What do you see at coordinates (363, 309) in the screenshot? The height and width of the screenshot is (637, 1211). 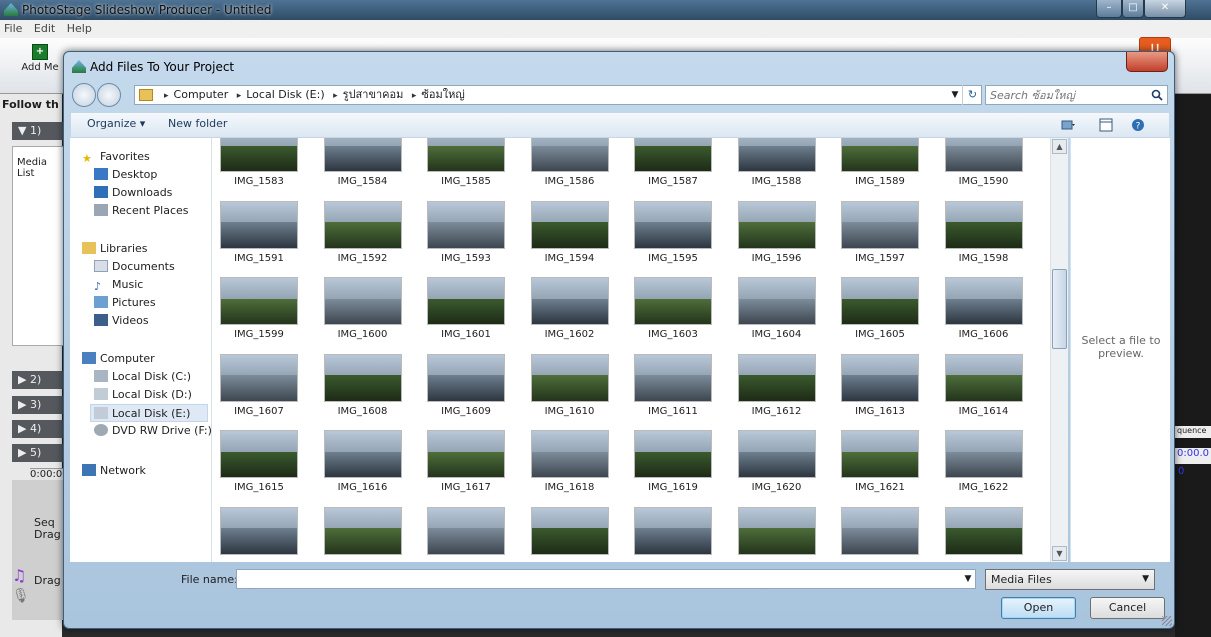 I see `file-thumbnail: IMG_1600` at bounding box center [363, 309].